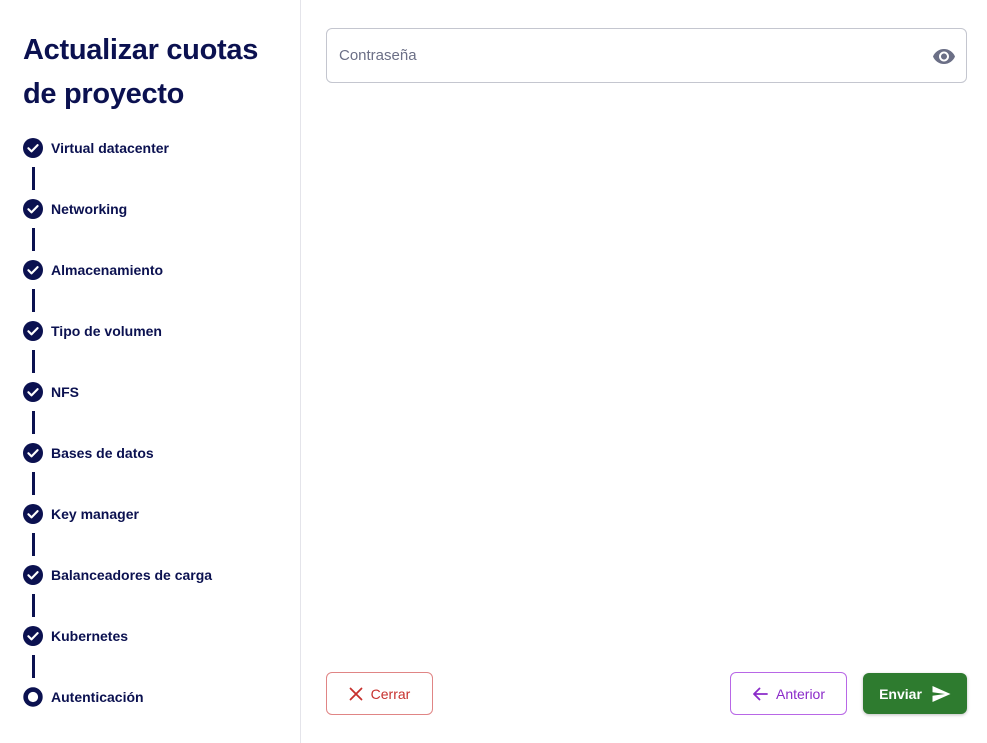 Image resolution: width=987 pixels, height=743 pixels. Describe the element at coordinates (132, 574) in the screenshot. I see `step-label: Balanceadores de carga` at that location.